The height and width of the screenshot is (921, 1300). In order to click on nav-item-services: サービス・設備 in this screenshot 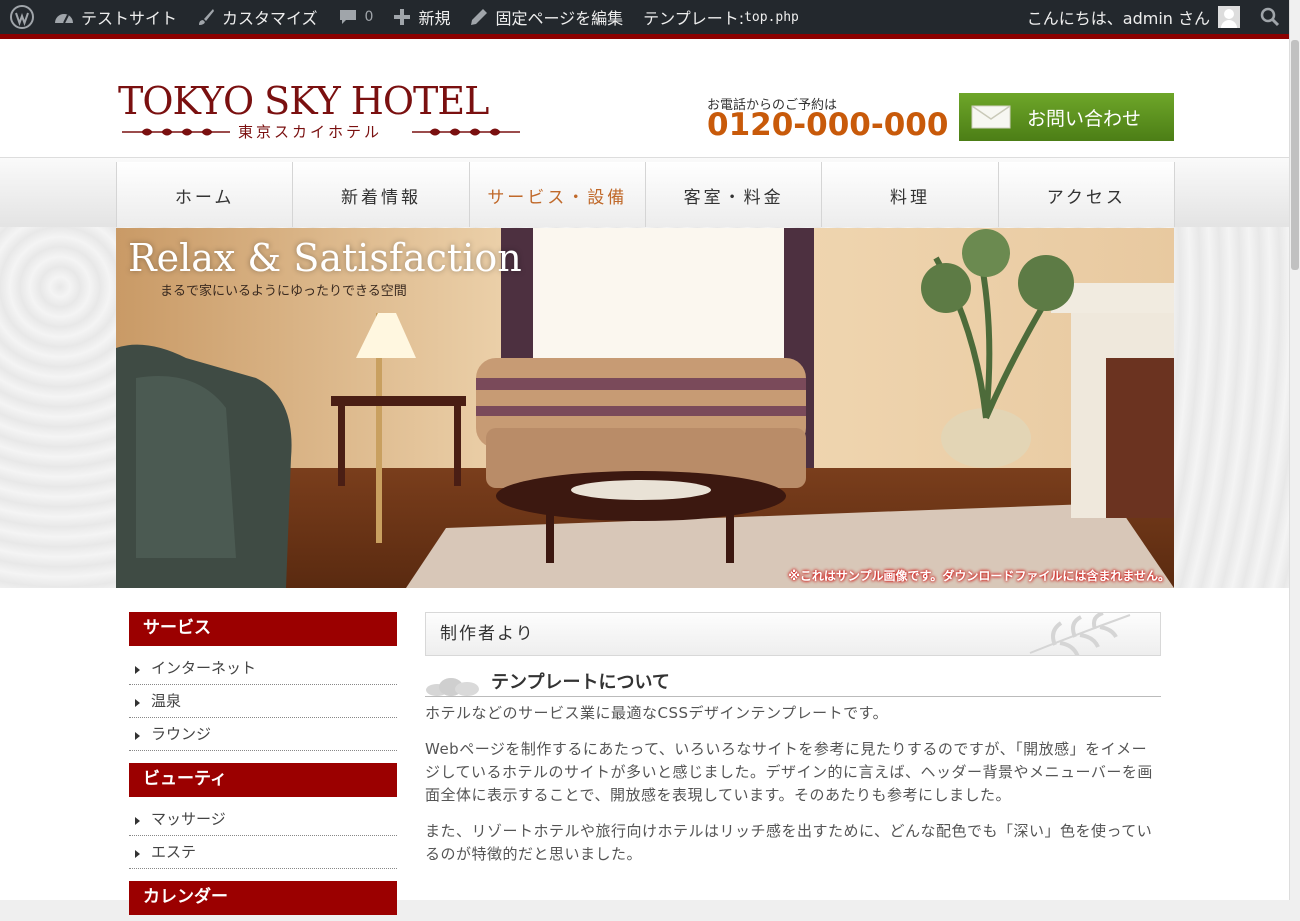, I will do `click(557, 195)`.